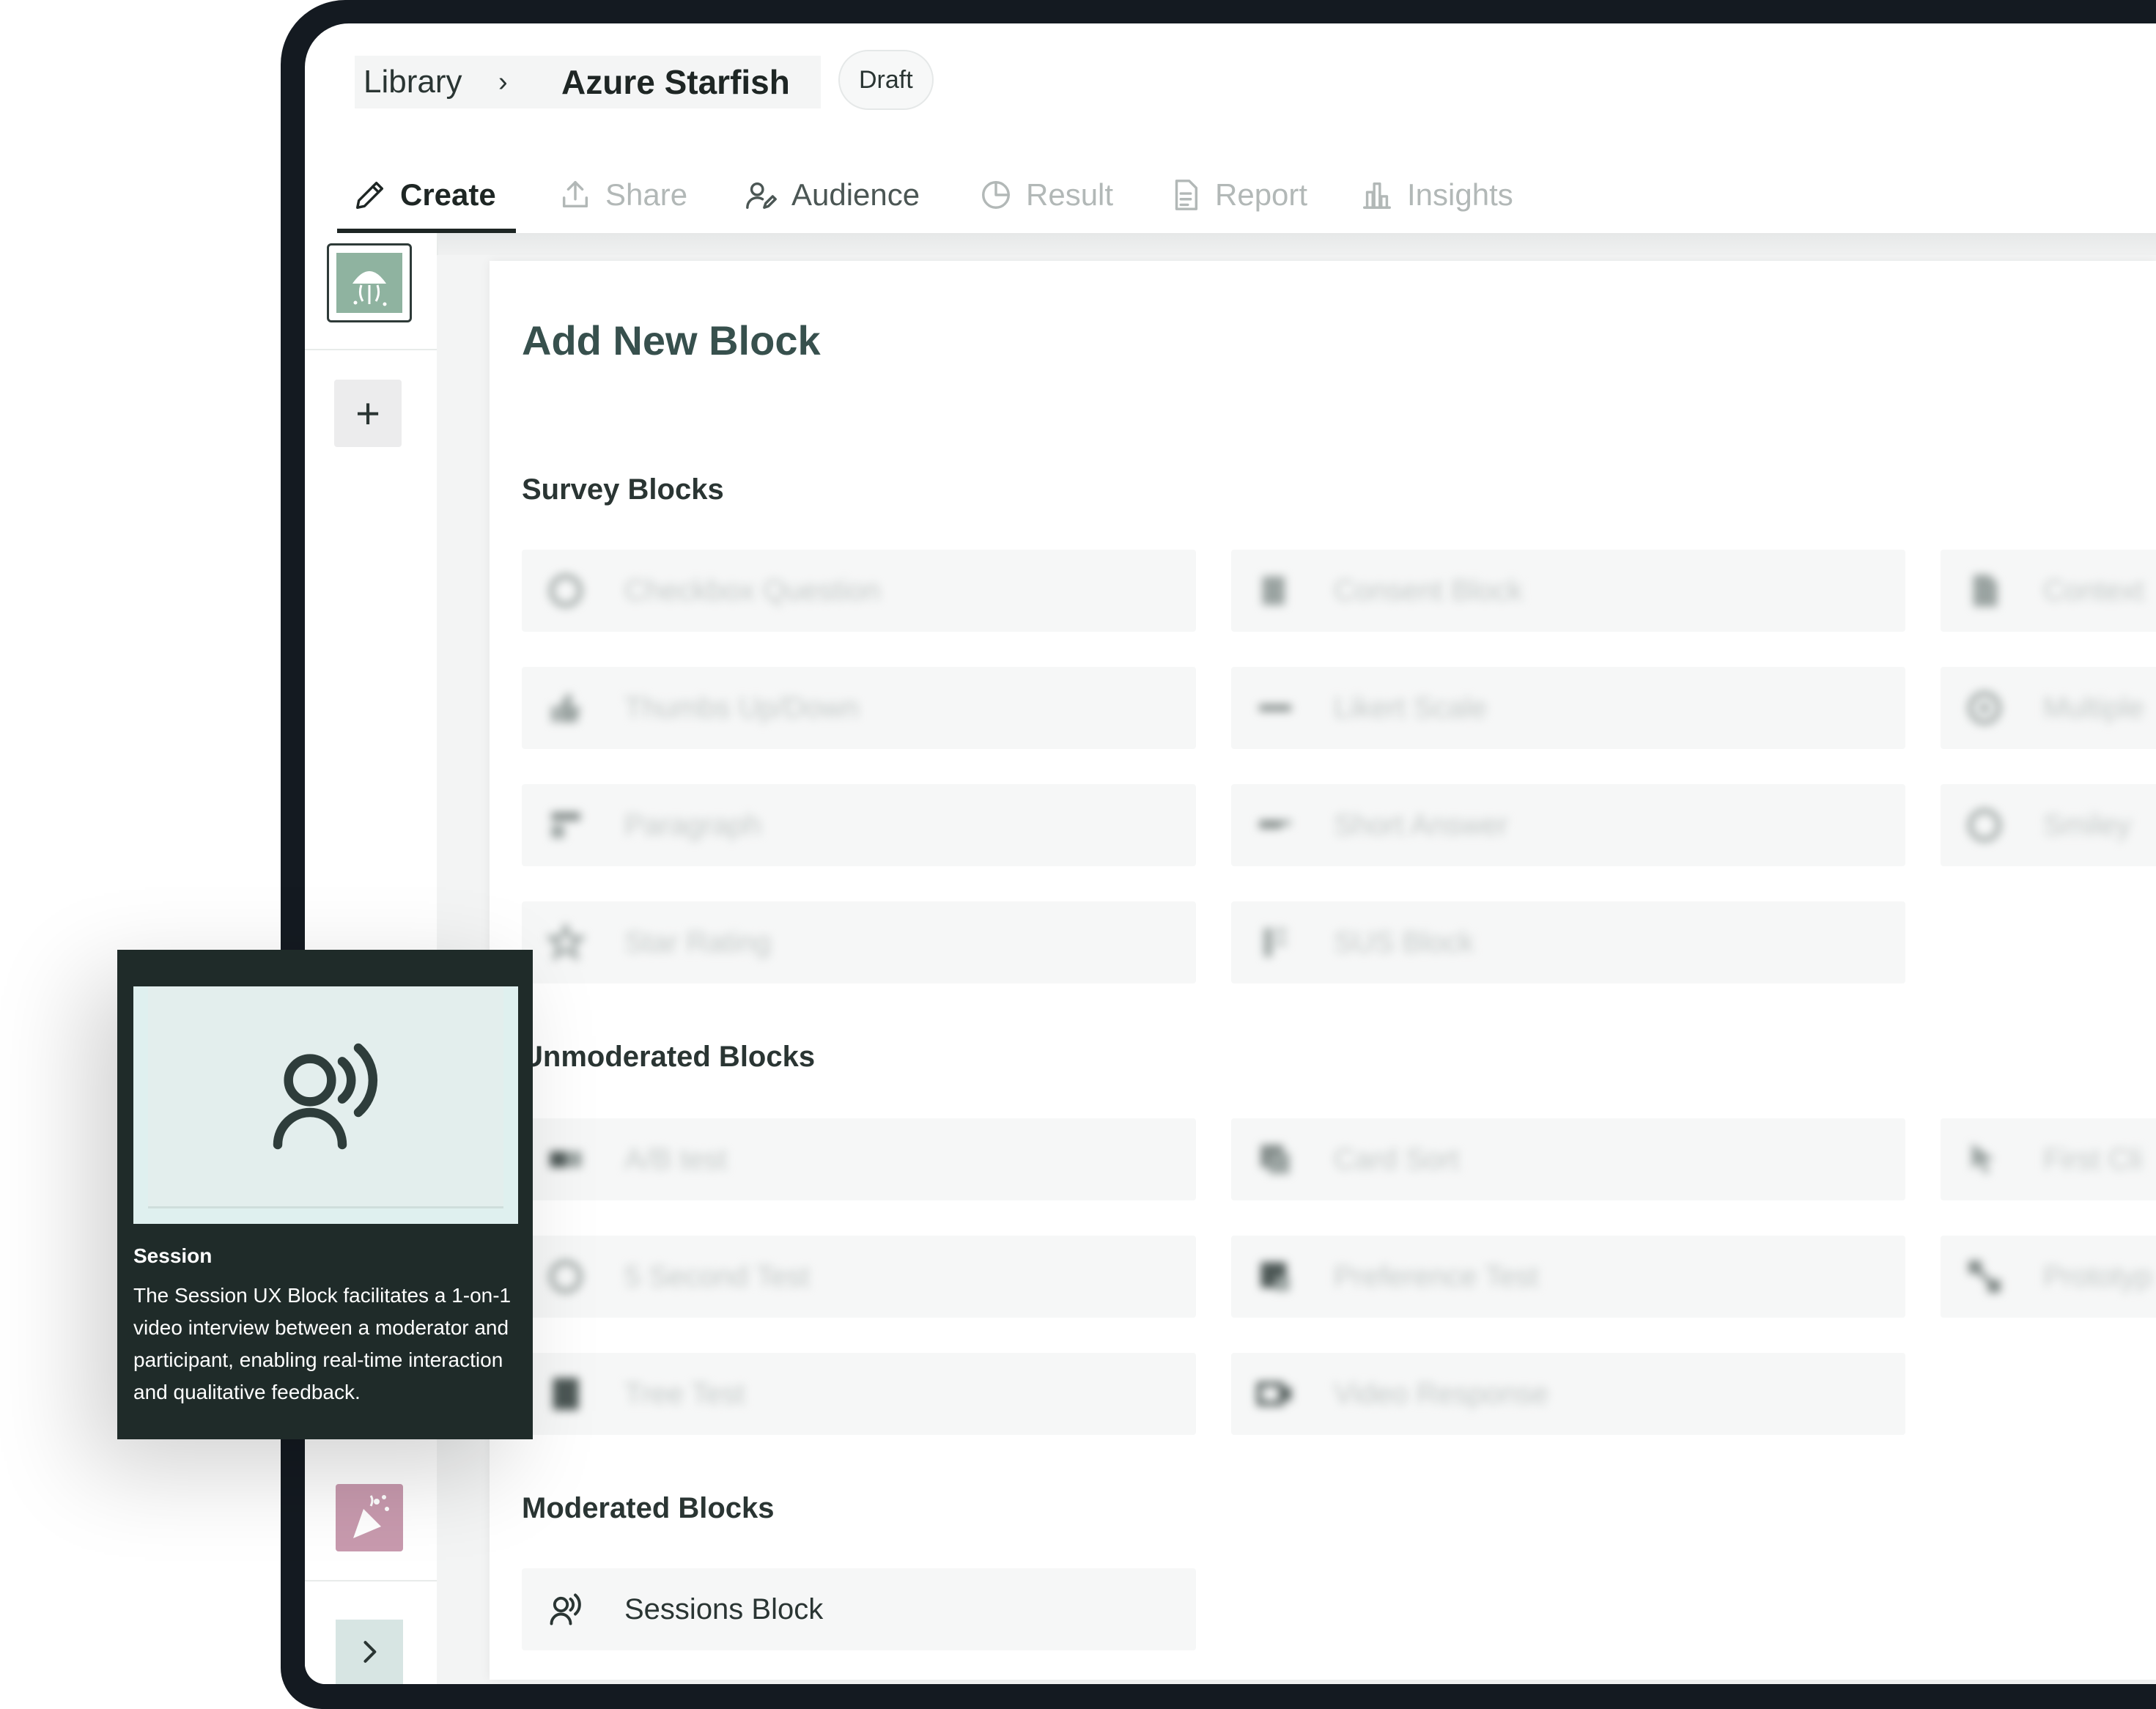  I want to click on document-icon, so click(1186, 195).